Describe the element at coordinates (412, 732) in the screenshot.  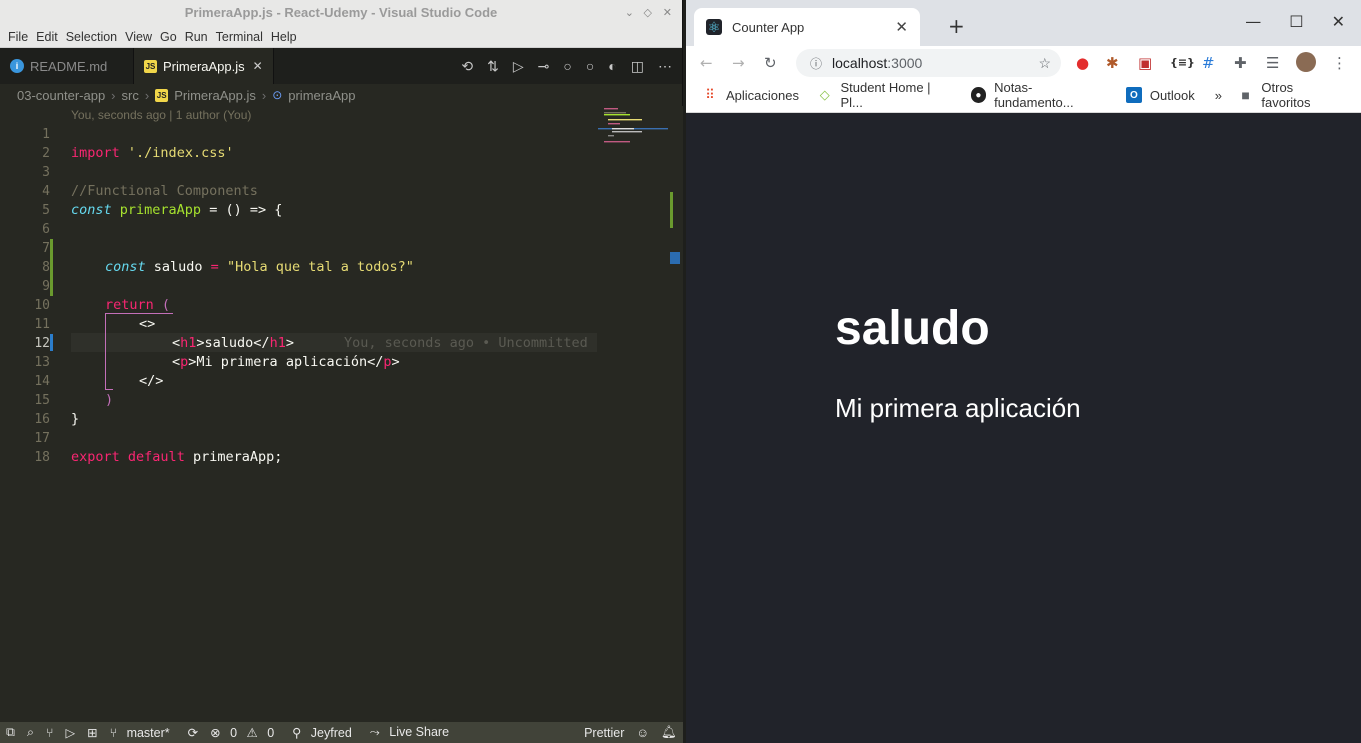
I see `live-share-button: ⤳ Live Share` at that location.